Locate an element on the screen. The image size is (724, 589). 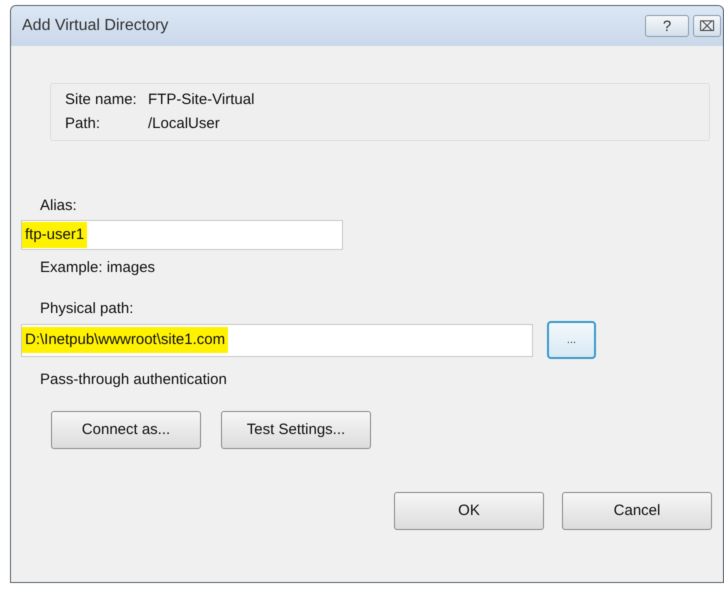
example-hint: Example: images is located at coordinates (98, 268).